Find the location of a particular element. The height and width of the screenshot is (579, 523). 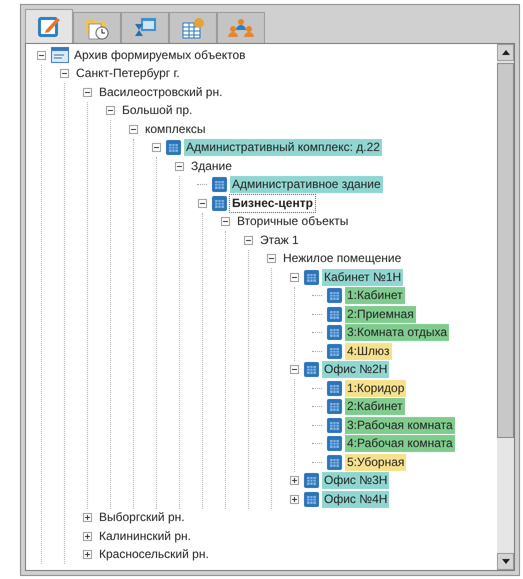

scroll-down-button is located at coordinates (505, 561).